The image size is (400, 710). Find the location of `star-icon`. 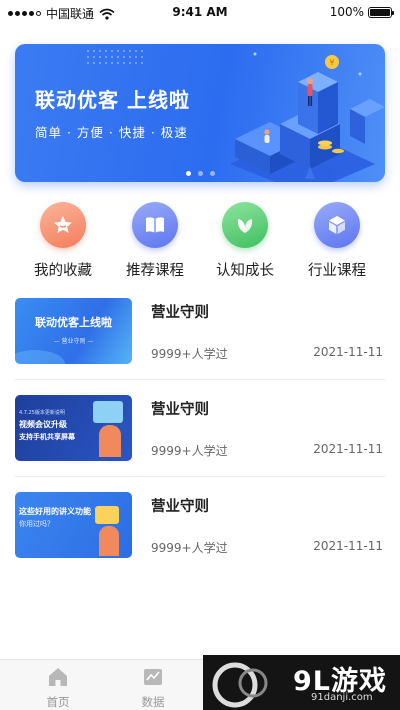

star-icon is located at coordinates (63, 225).